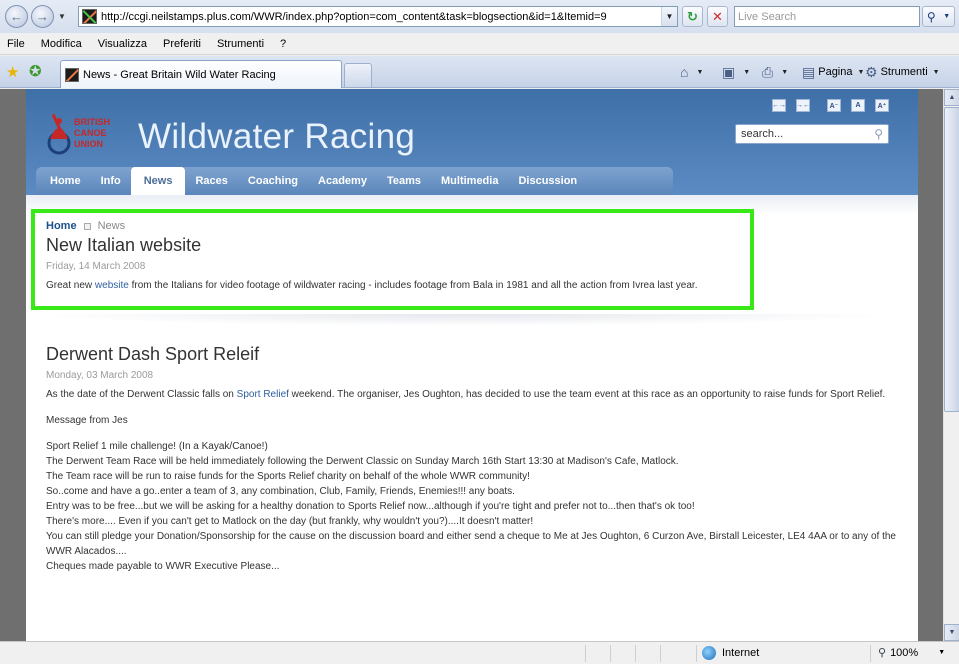 The width and height of the screenshot is (959, 664). What do you see at coordinates (803, 105) in the screenshot?
I see `narrow-layout-button: →←` at bounding box center [803, 105].